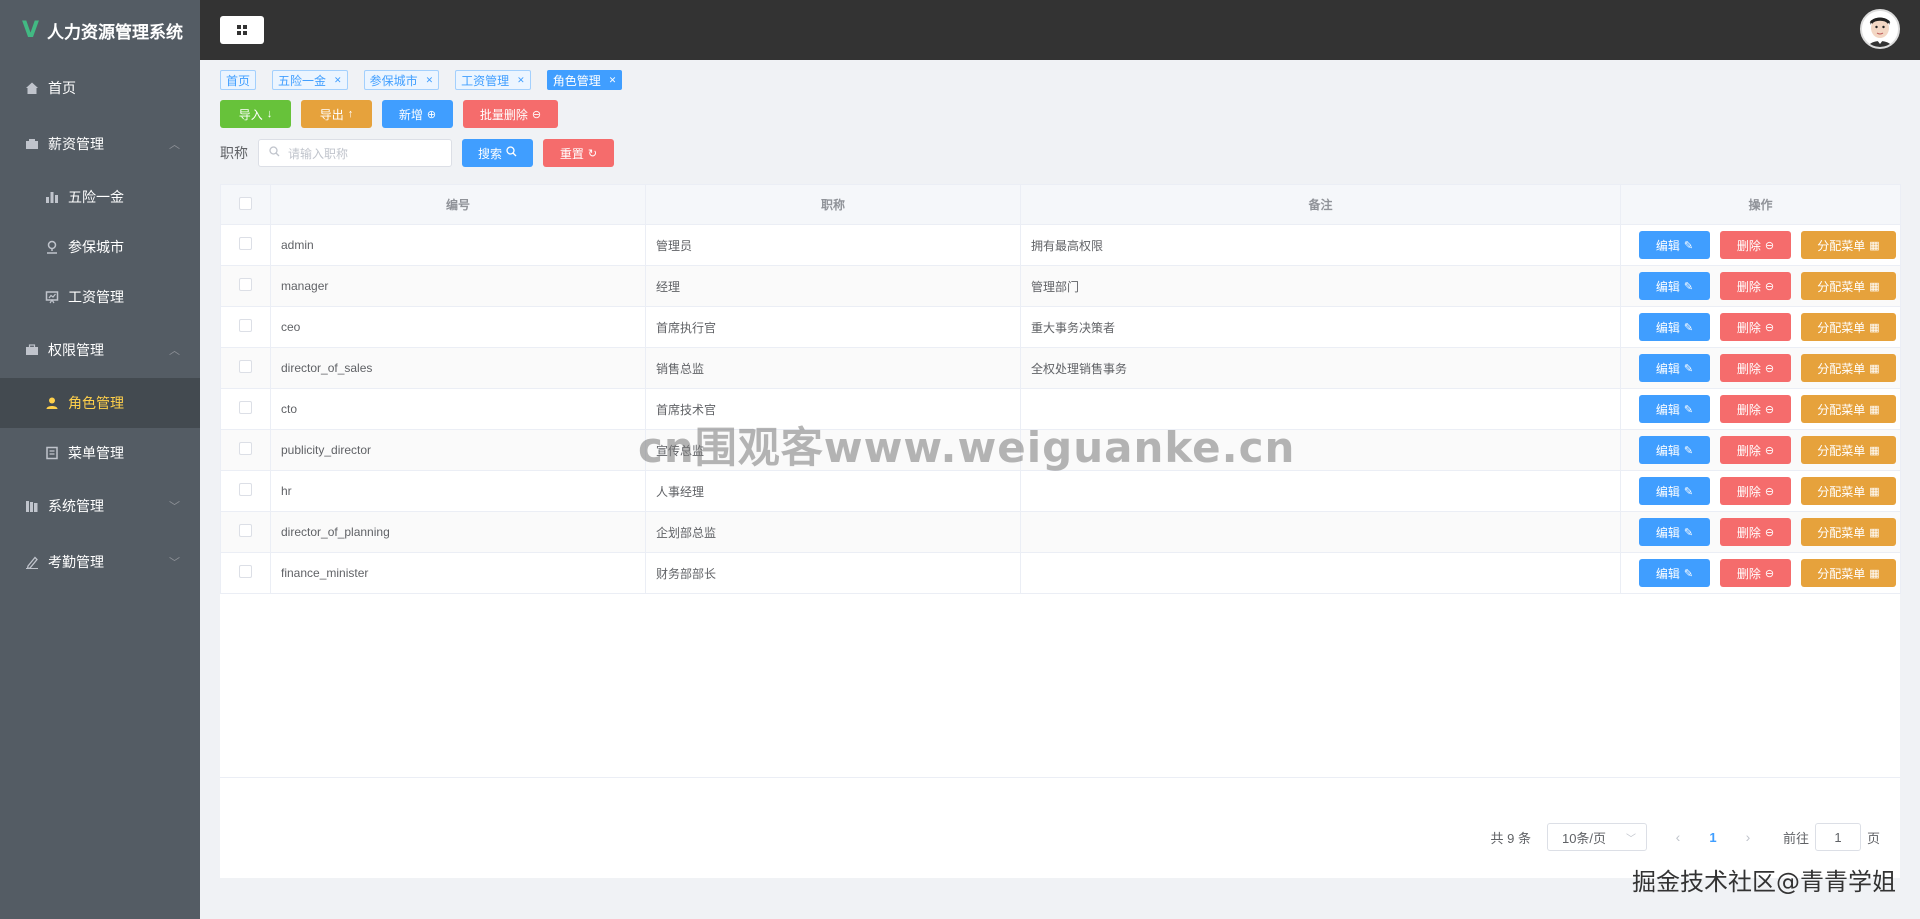  What do you see at coordinates (576, 80) in the screenshot?
I see `tag-label: 角色管理` at bounding box center [576, 80].